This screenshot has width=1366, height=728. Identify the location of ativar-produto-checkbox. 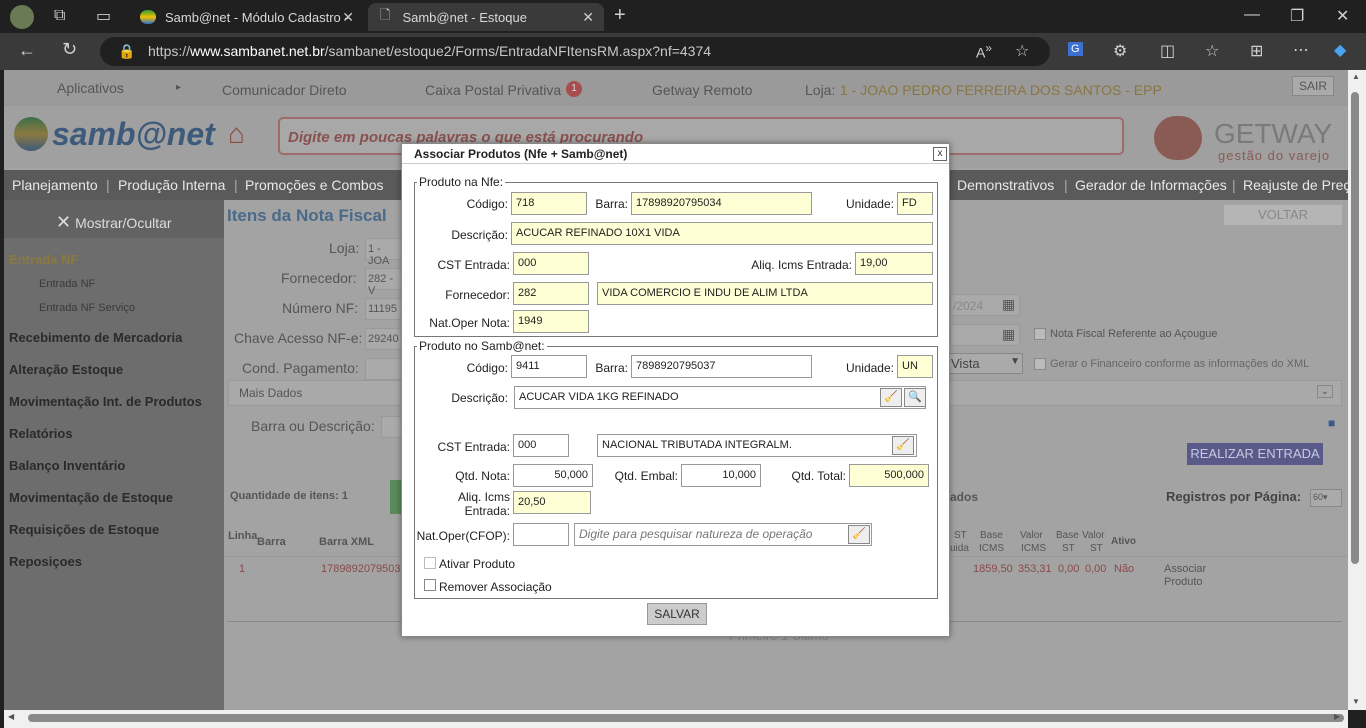
(430, 563).